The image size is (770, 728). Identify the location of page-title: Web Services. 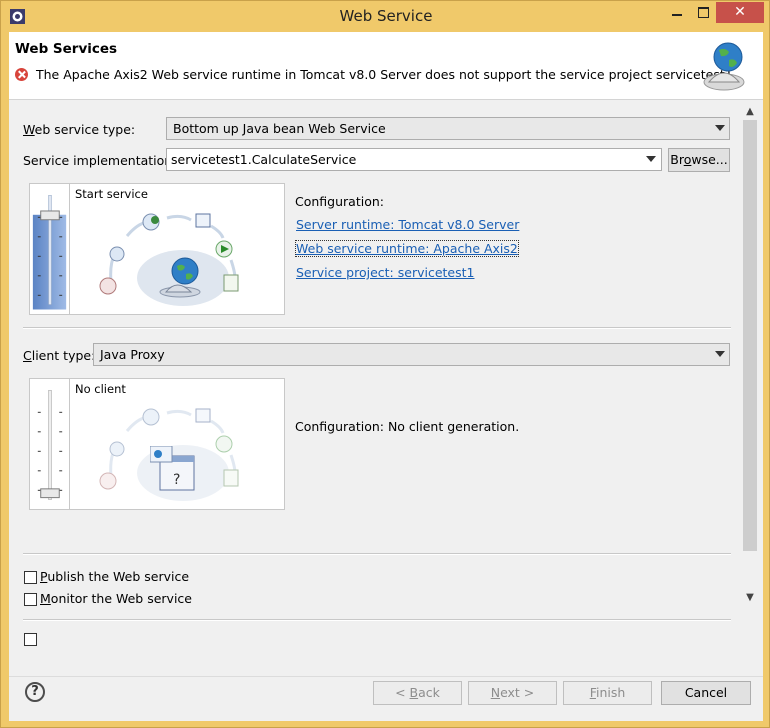
(66, 49).